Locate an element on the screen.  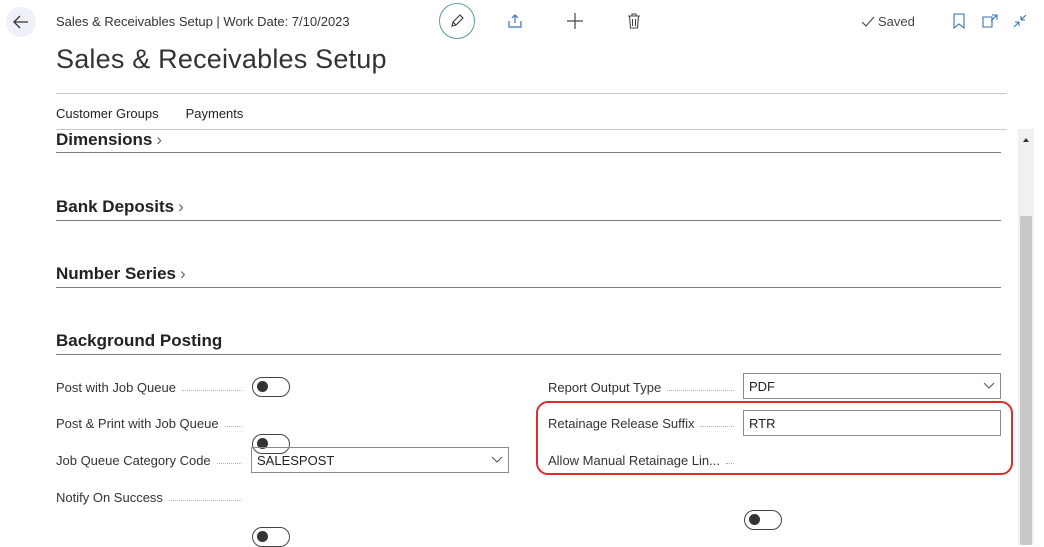
share-button is located at coordinates (515, 21).